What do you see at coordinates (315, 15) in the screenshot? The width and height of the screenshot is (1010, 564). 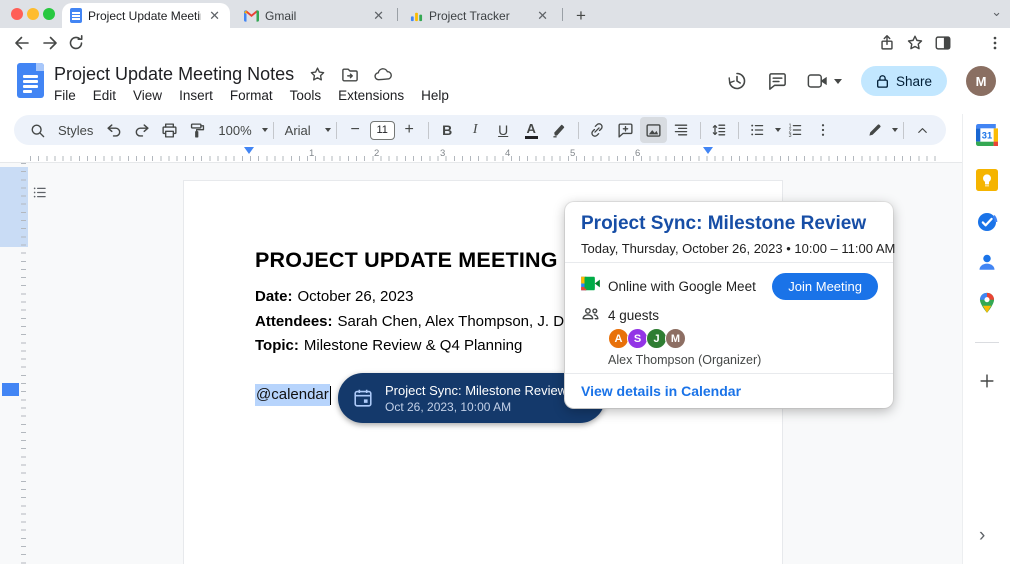 I see `tab-gmail: Gmail ✕` at bounding box center [315, 15].